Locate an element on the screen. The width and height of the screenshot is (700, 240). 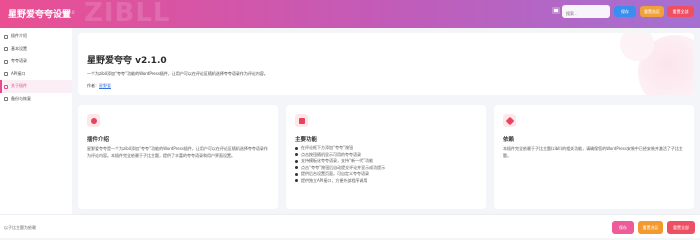
footer-note: 以子比主题为依赖 is located at coordinates (20, 227).